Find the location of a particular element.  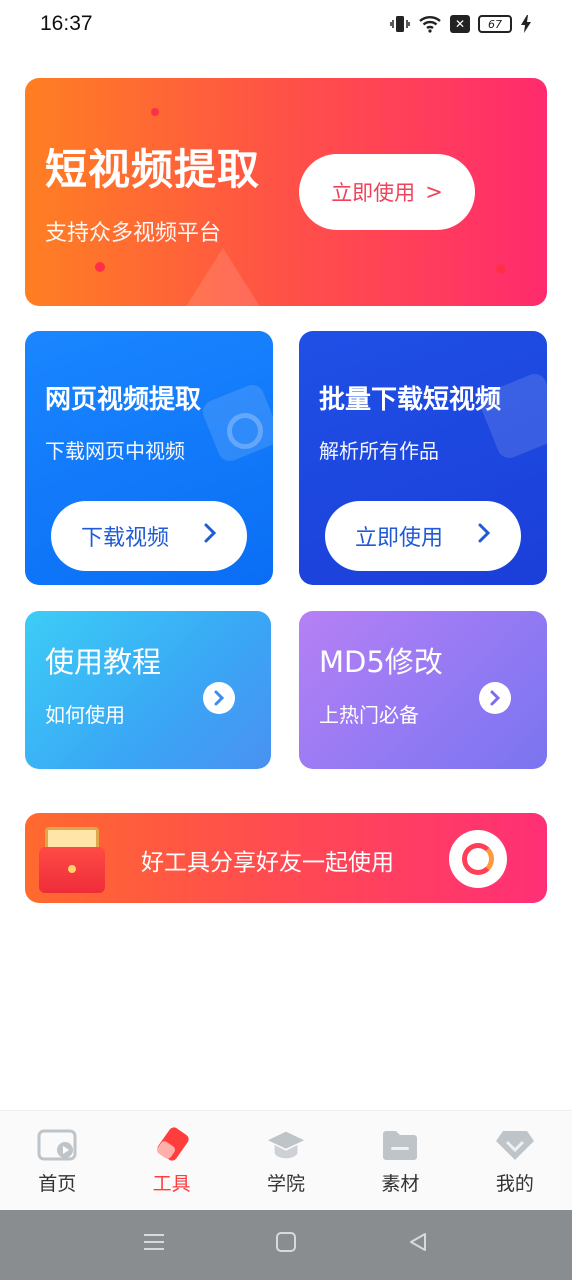

system-nav-bar is located at coordinates (286, 1245).